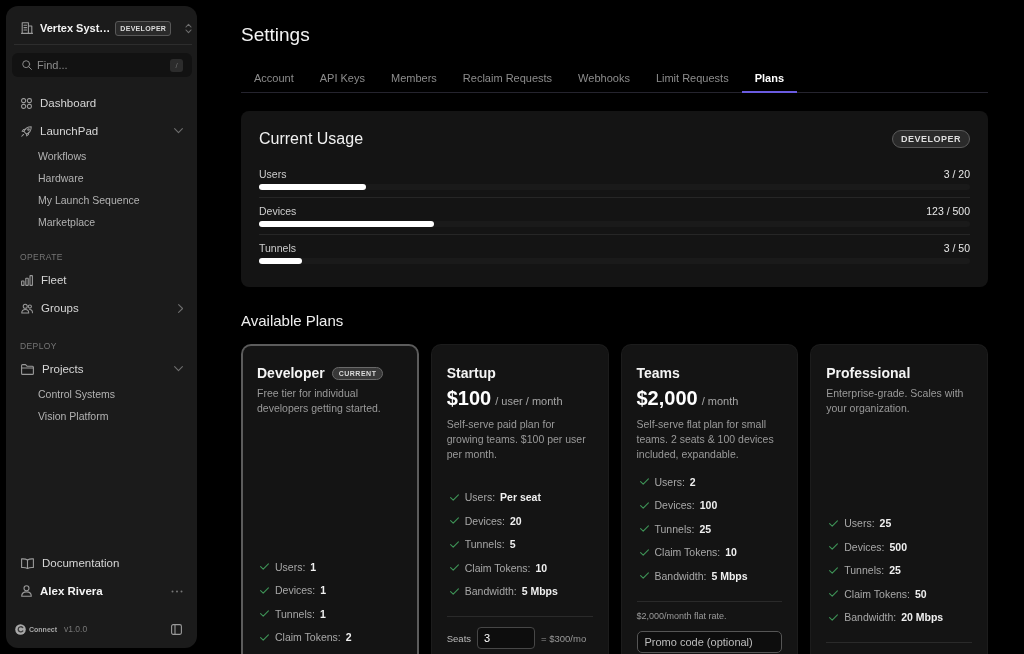 Image resolution: width=1024 pixels, height=654 pixels. Describe the element at coordinates (27, 65) in the screenshot. I see `search-icon` at that location.